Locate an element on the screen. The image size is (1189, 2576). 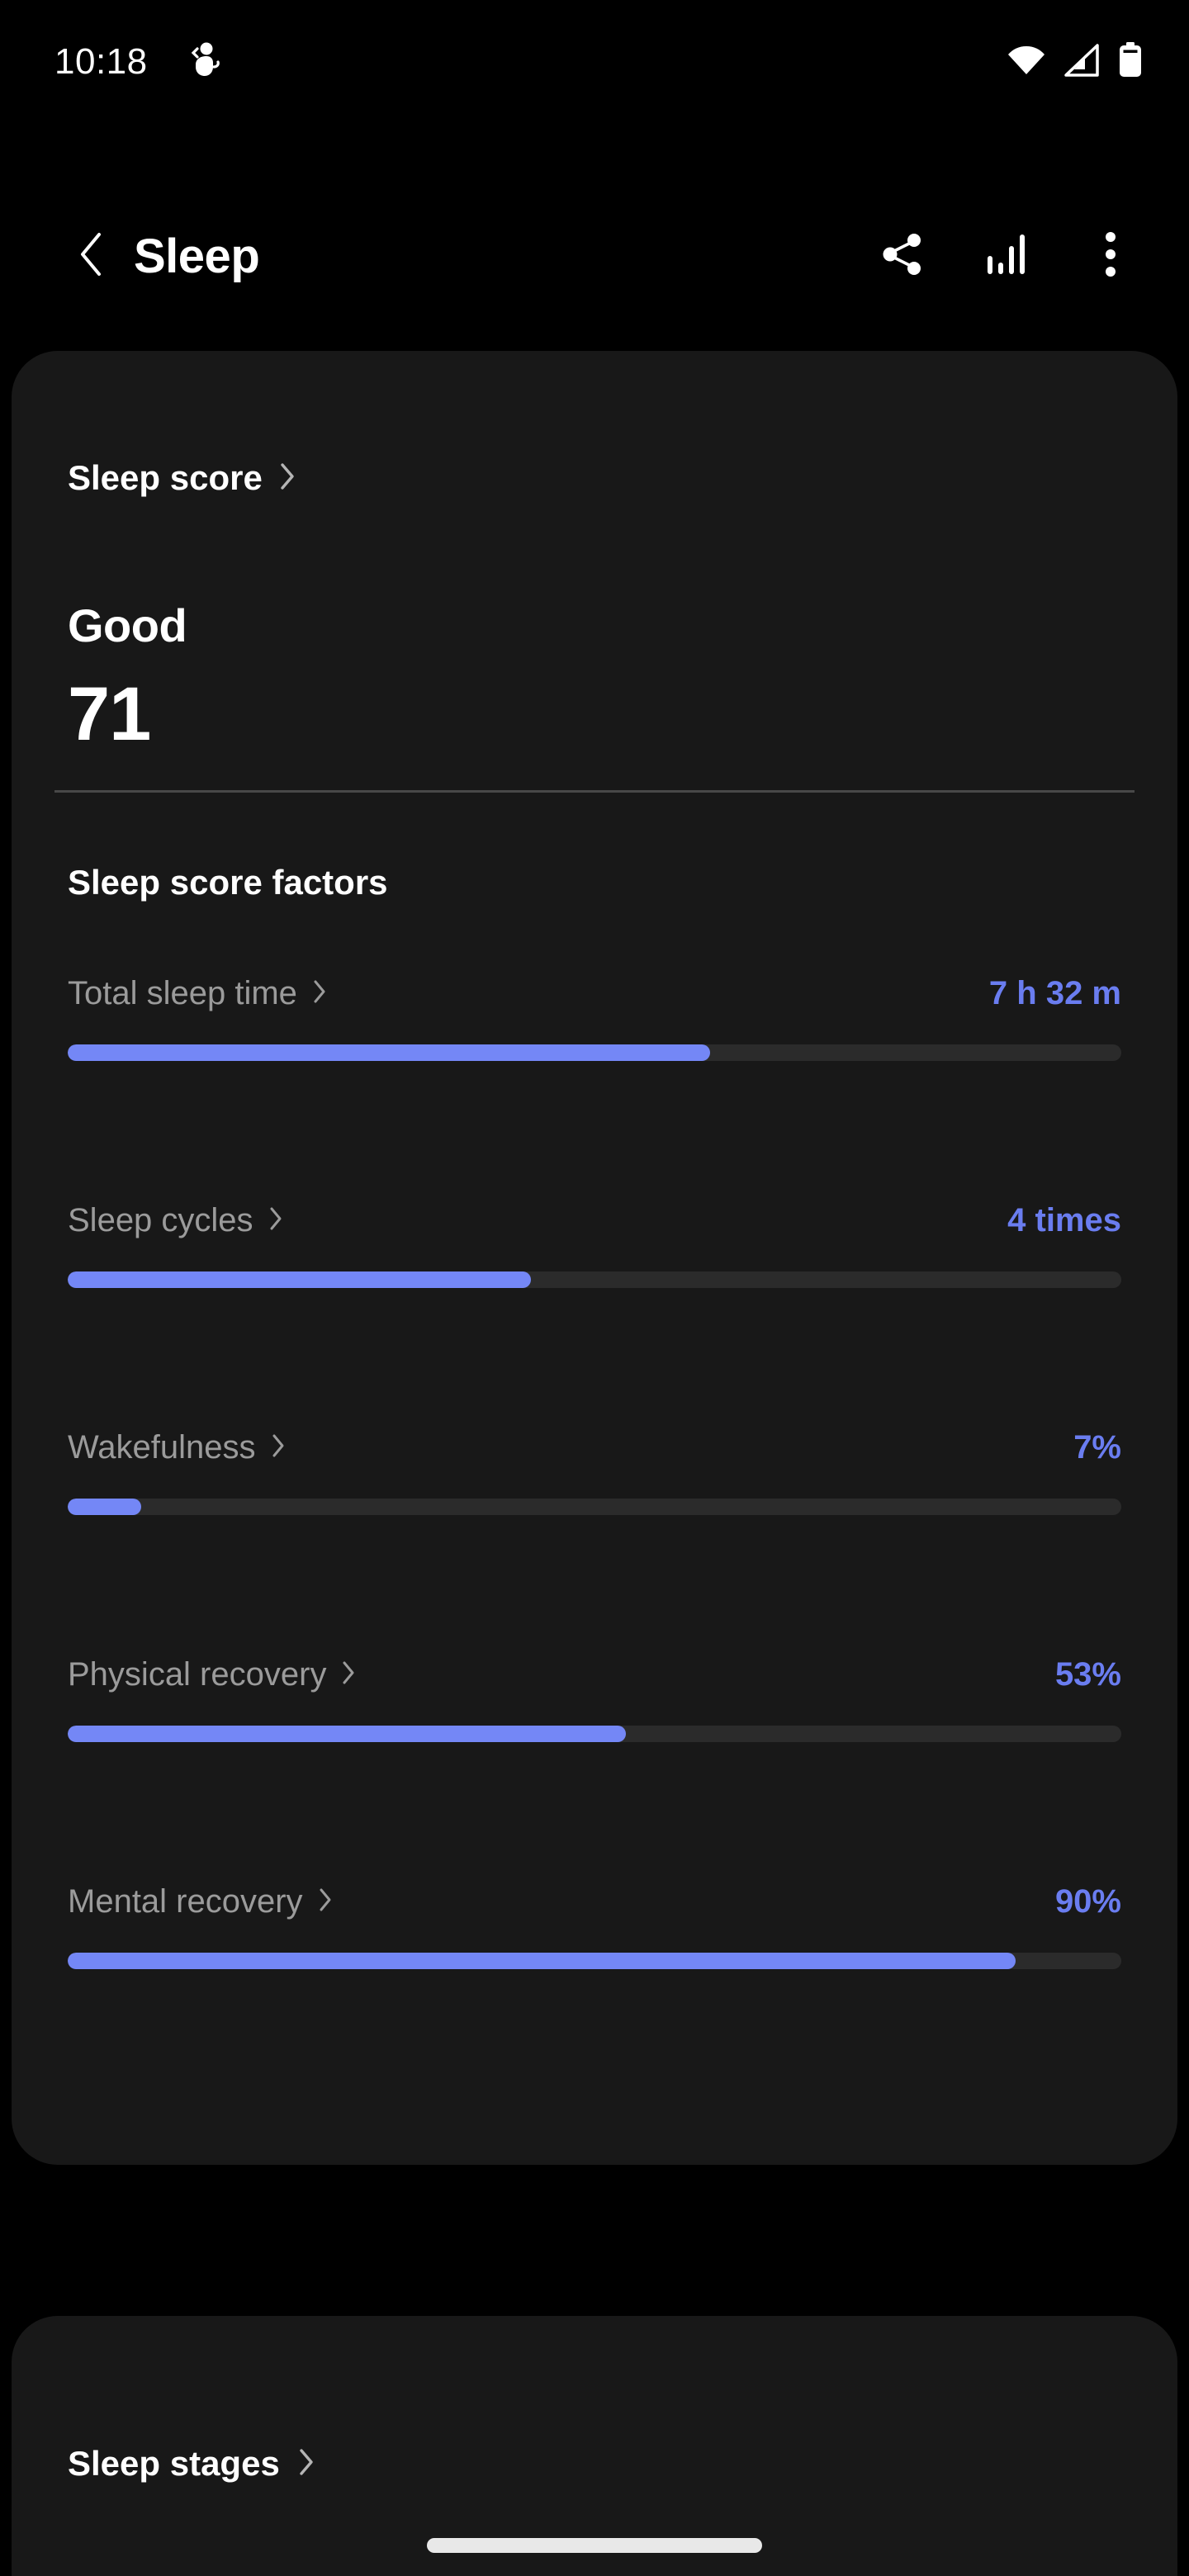
share-button is located at coordinates (902, 256).